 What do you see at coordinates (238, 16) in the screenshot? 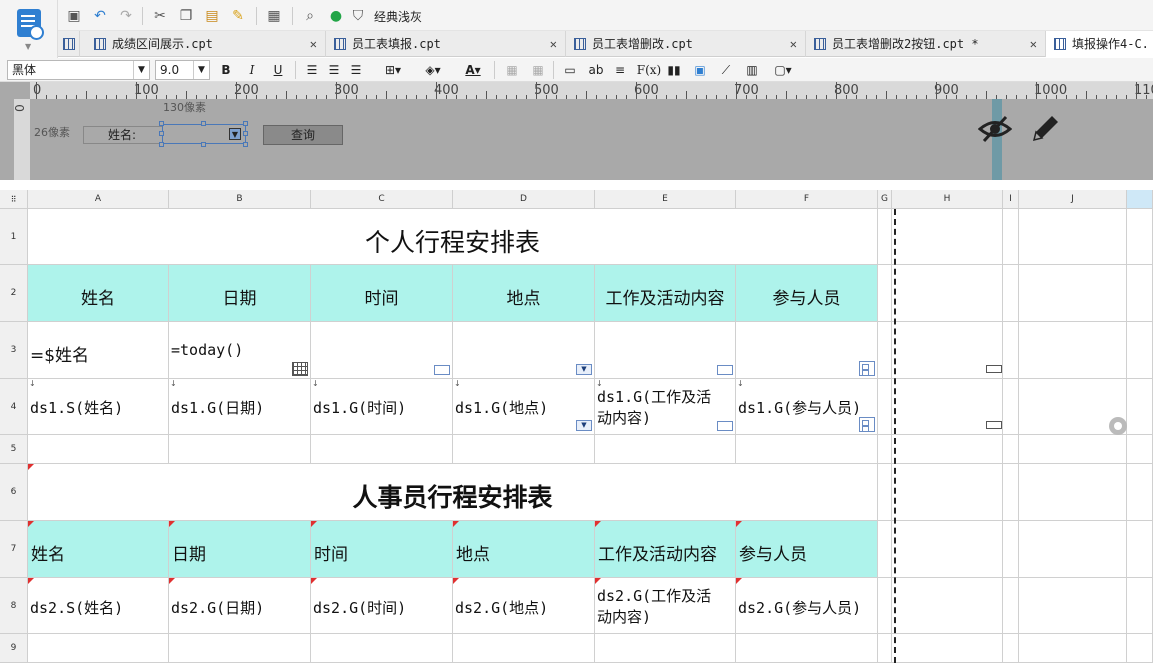
I see `format-painter-icon: ✎` at bounding box center [238, 16].